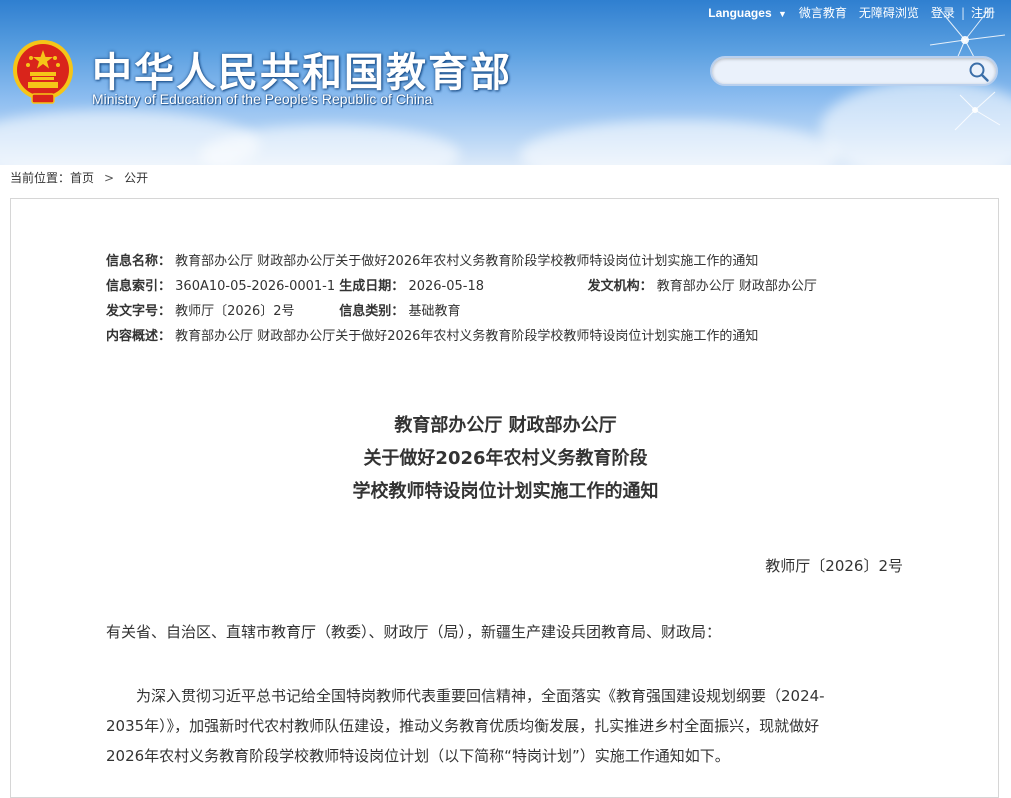 This screenshot has height=798, width=1011. I want to click on top-nav: Languages ▼ 微言教育 无障碍浏览 登录 | 注册, so click(851, 12).